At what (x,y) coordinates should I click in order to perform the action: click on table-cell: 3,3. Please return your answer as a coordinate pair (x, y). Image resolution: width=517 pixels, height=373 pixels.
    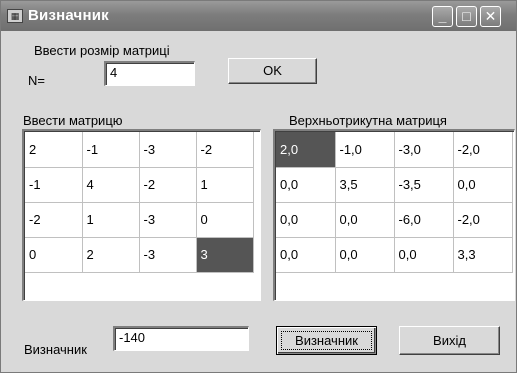
    Looking at the image, I should click on (483, 255).